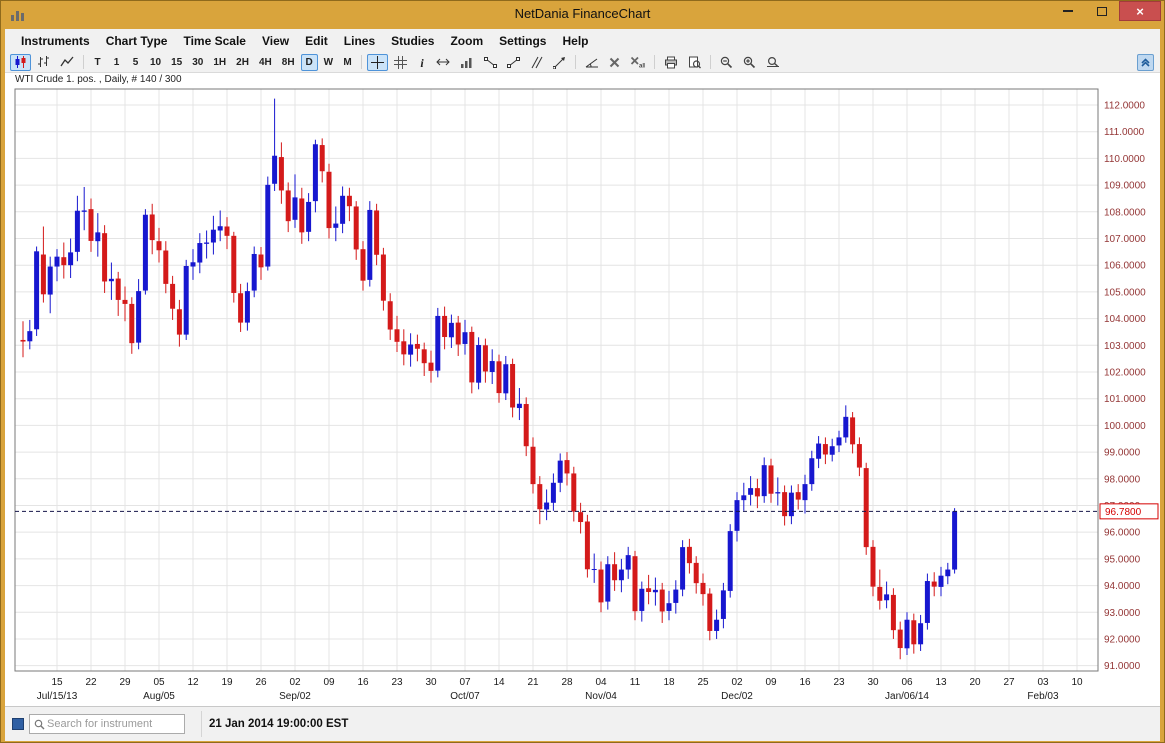 This screenshot has width=1165, height=743. I want to click on menu-item-instruments: Instruments, so click(55, 41).